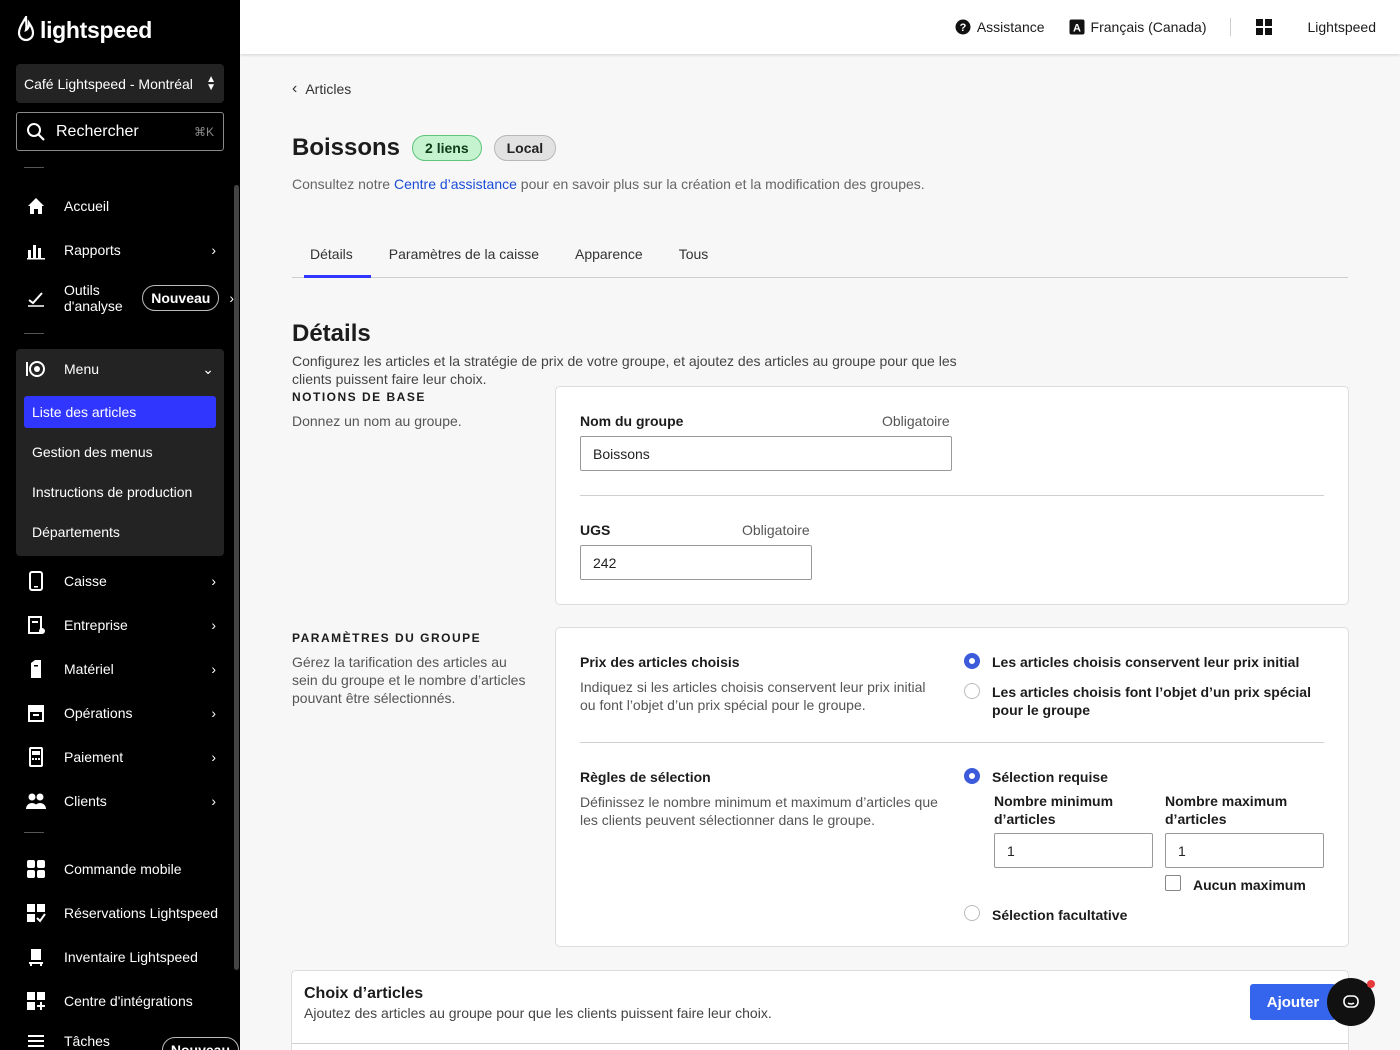 The width and height of the screenshot is (1400, 1050). What do you see at coordinates (972, 913) in the screenshot?
I see `selection-optional-radio` at bounding box center [972, 913].